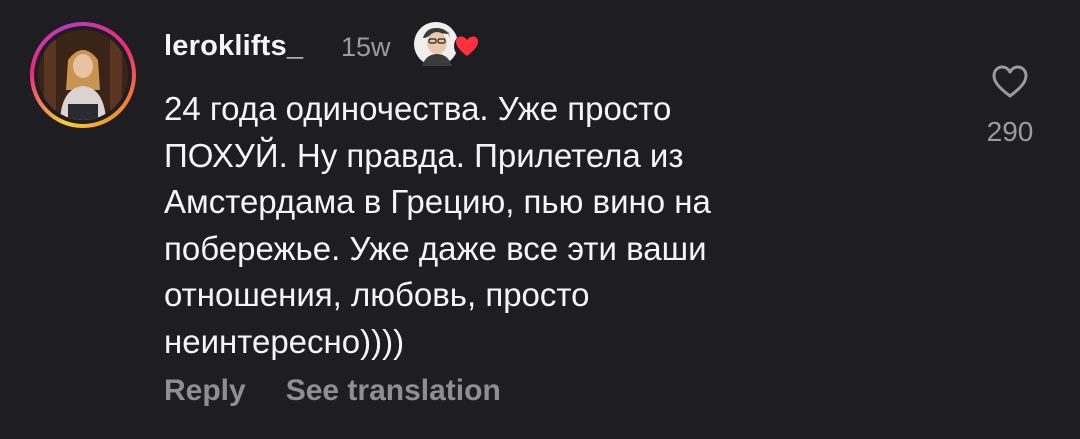  I want to click on avatar-photo, so click(83, 75).